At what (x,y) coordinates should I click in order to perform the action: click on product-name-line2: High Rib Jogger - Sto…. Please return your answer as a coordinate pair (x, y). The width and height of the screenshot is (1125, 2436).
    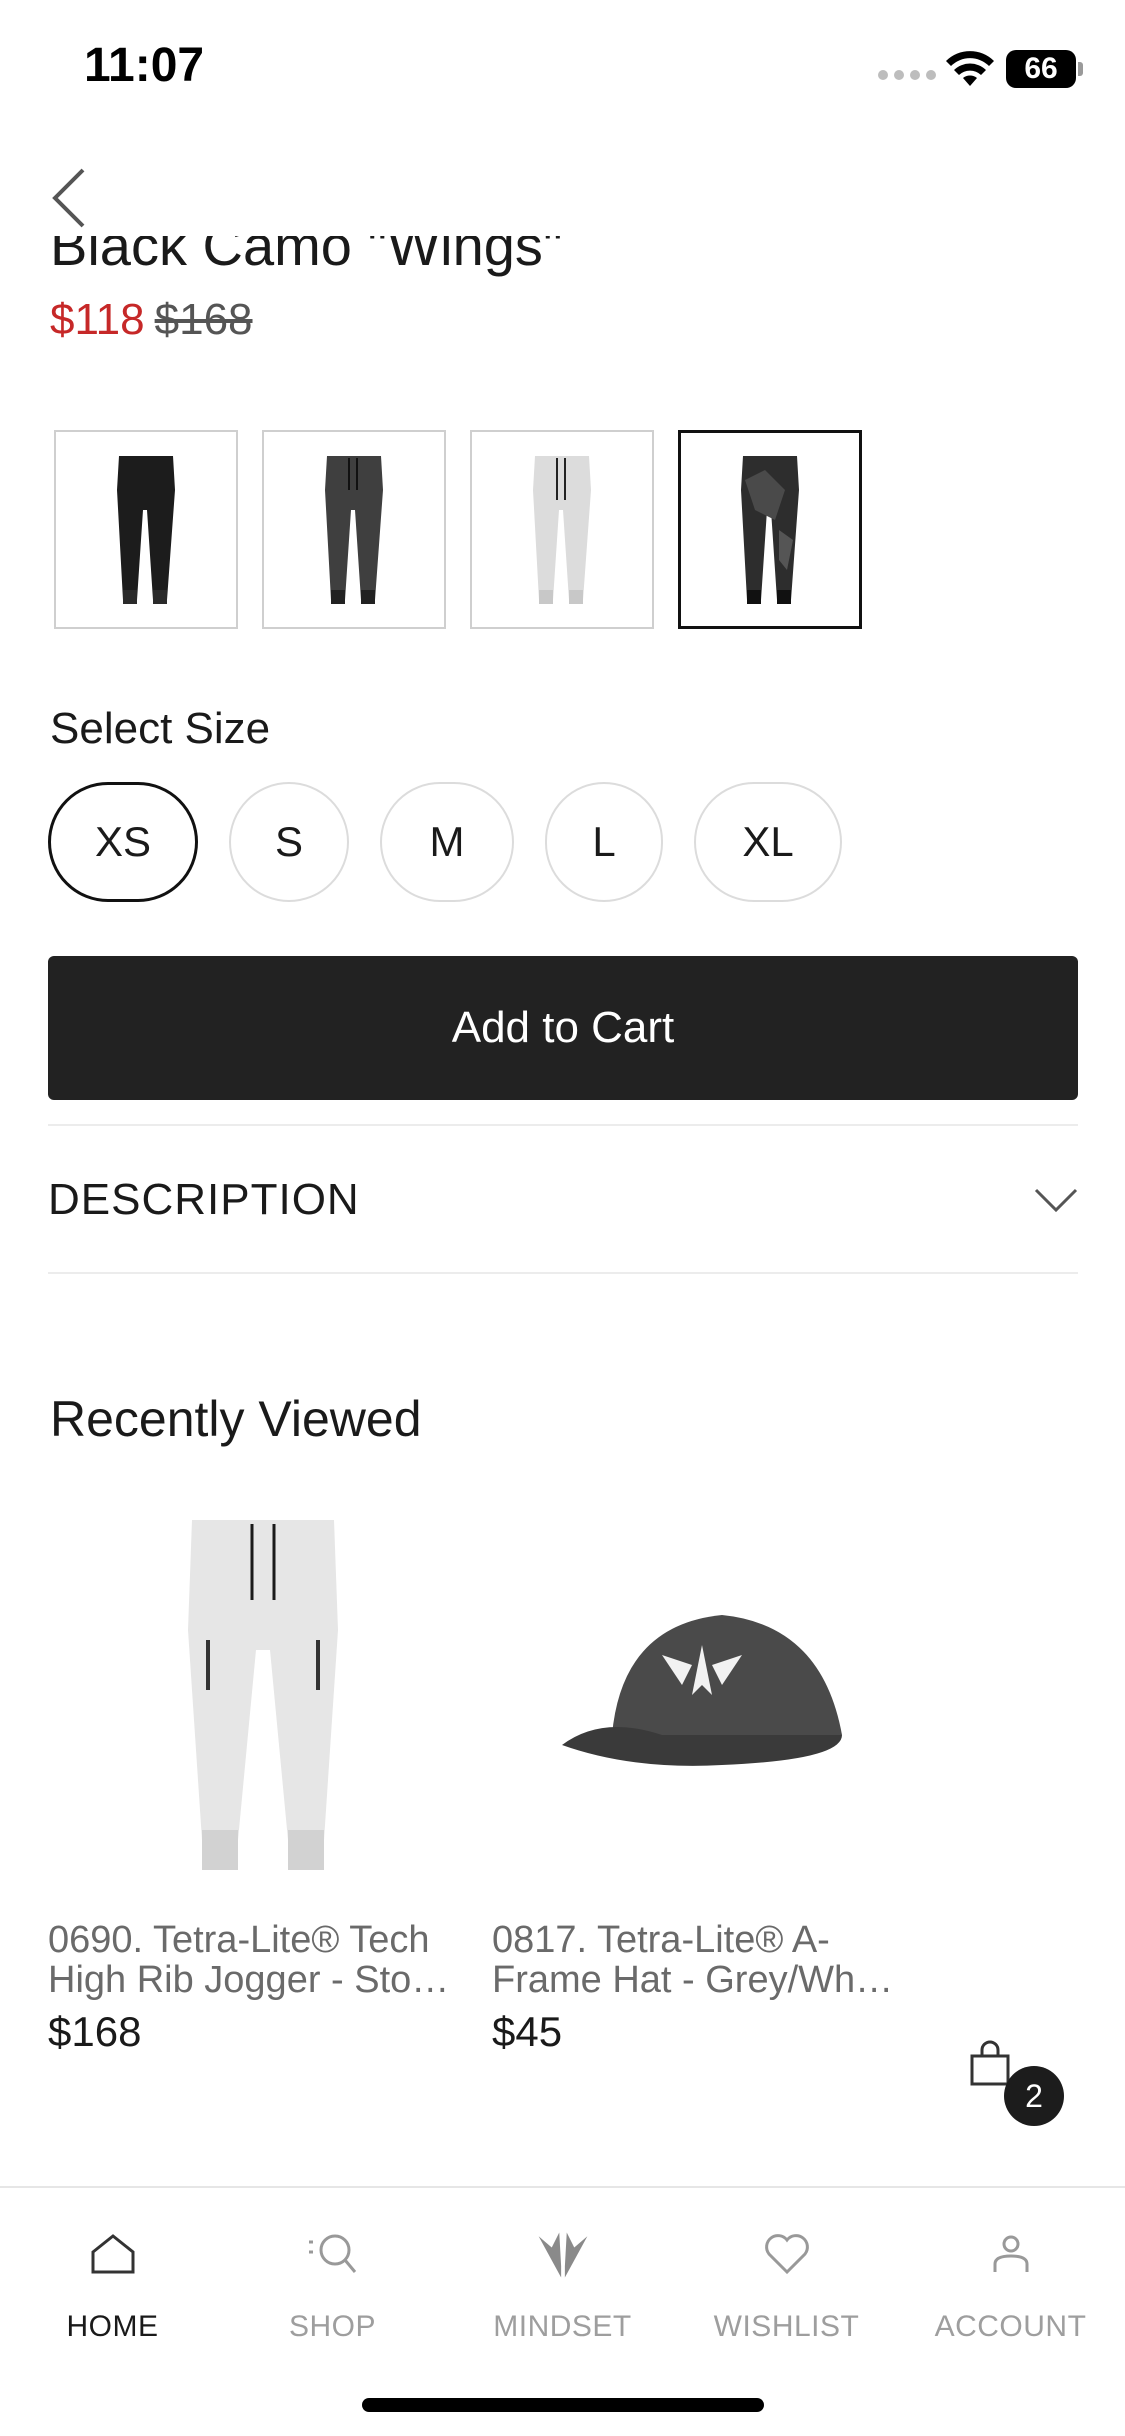
    Looking at the image, I should click on (249, 1980).